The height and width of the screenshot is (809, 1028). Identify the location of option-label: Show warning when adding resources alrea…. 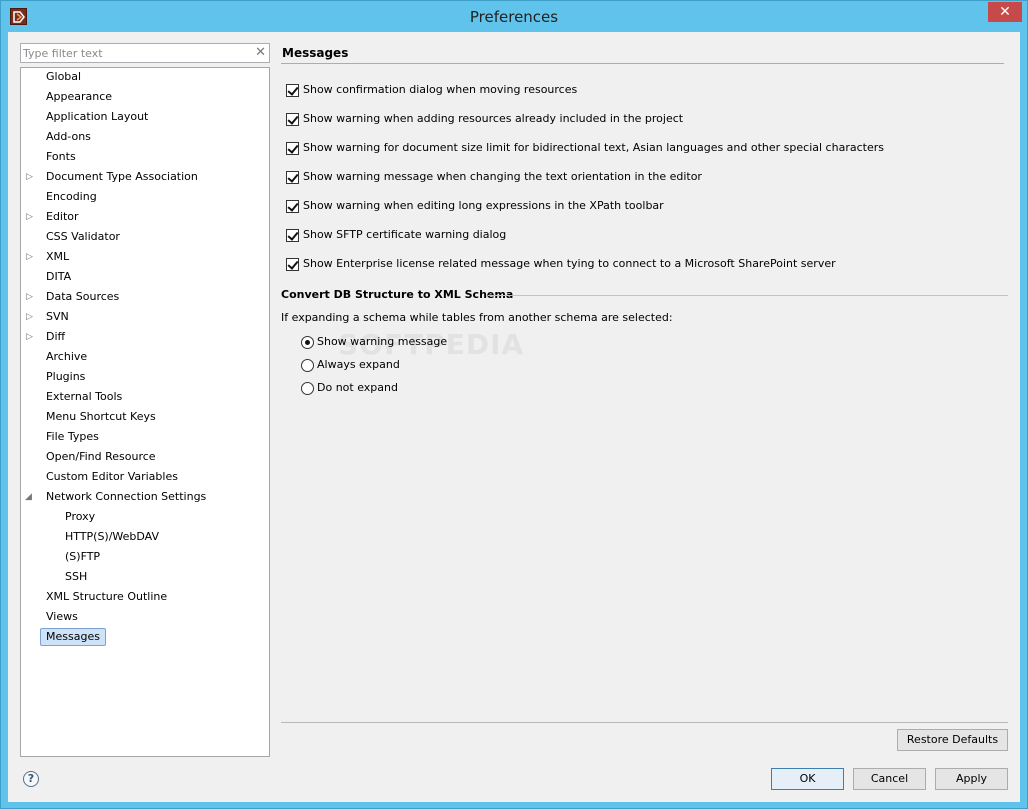
(493, 118).